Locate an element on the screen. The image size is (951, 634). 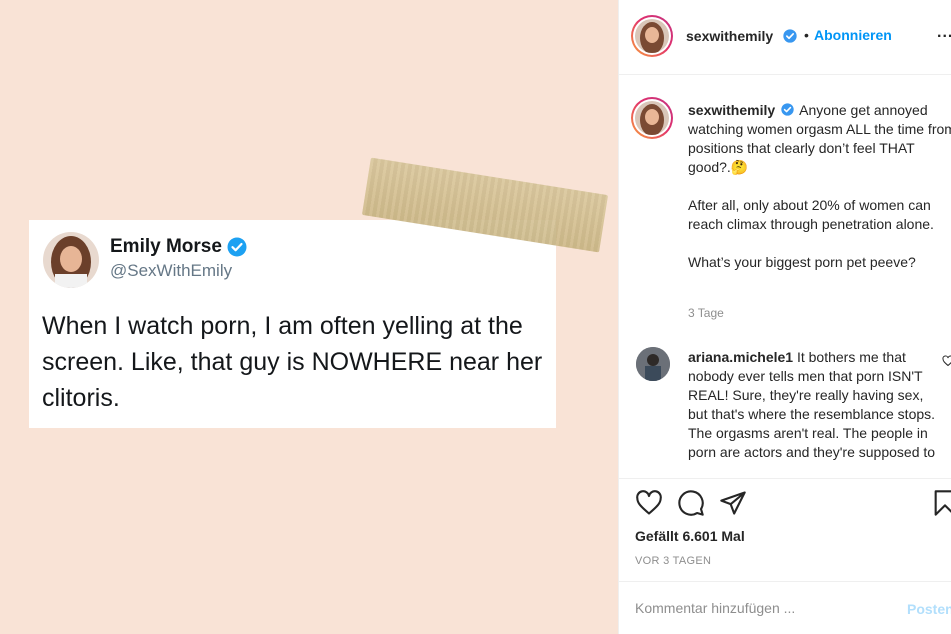
comment-username: ariana.michele1 is located at coordinates (740, 357).